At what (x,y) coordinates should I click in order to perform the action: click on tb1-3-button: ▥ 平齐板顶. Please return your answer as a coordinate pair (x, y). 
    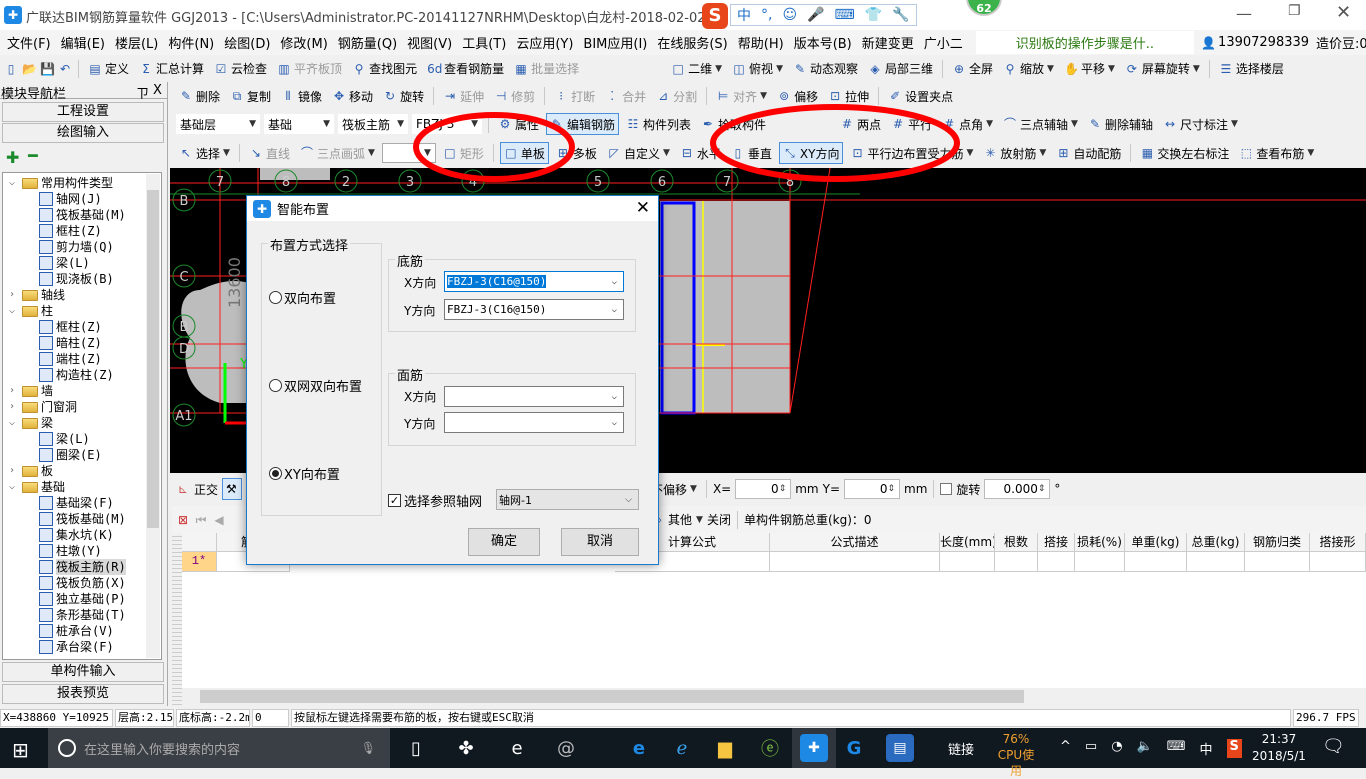
    Looking at the image, I should click on (309, 69).